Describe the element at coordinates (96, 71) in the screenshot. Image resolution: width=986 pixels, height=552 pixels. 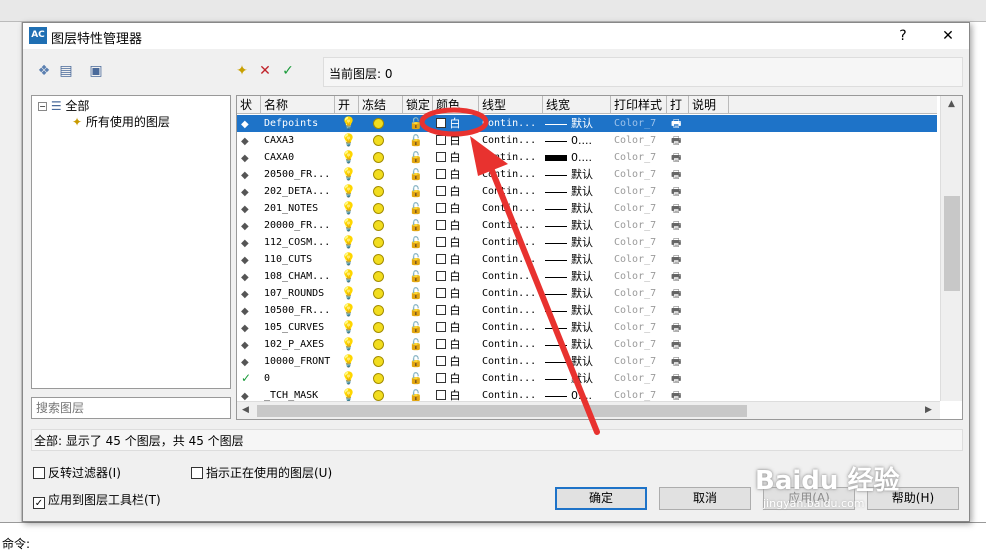
I see `layer-states-manager-icon: ▣` at that location.